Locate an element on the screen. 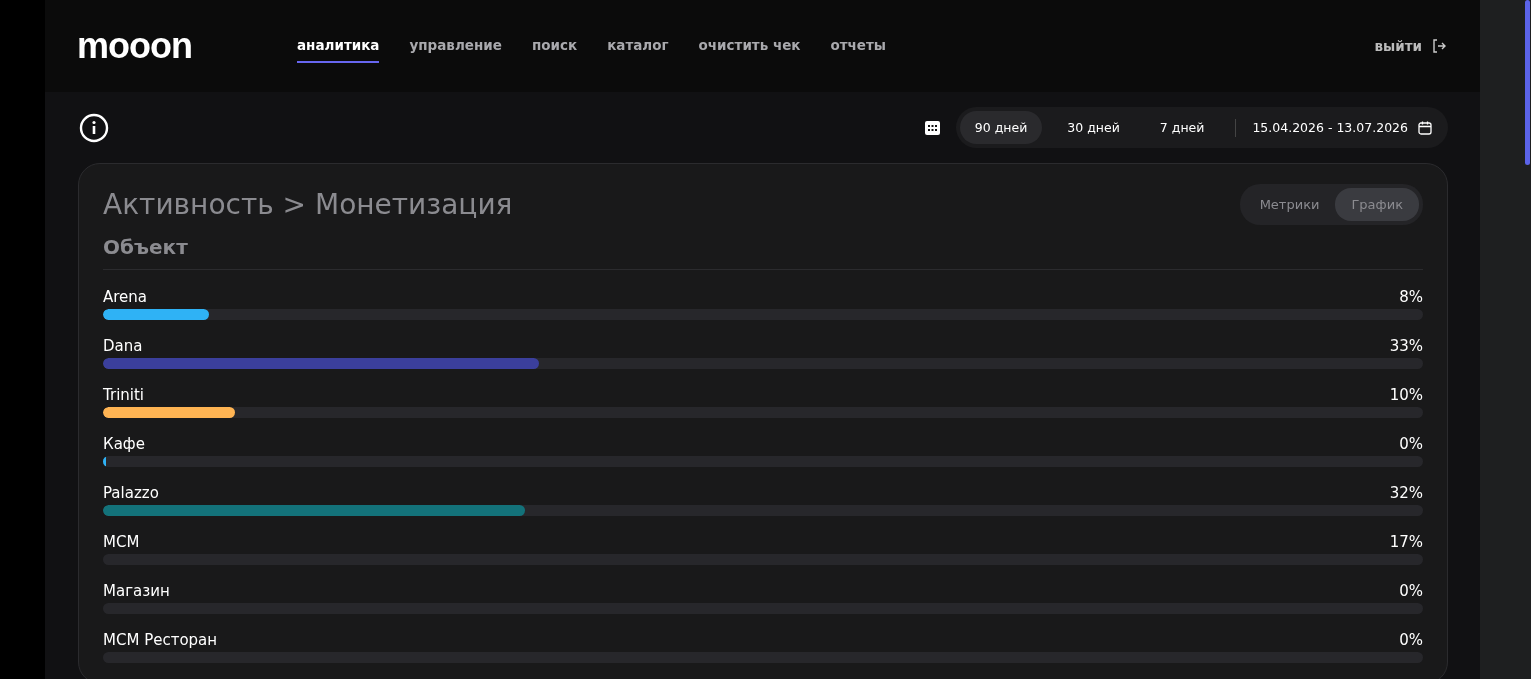  percent-value: 17% is located at coordinates (1406, 542).